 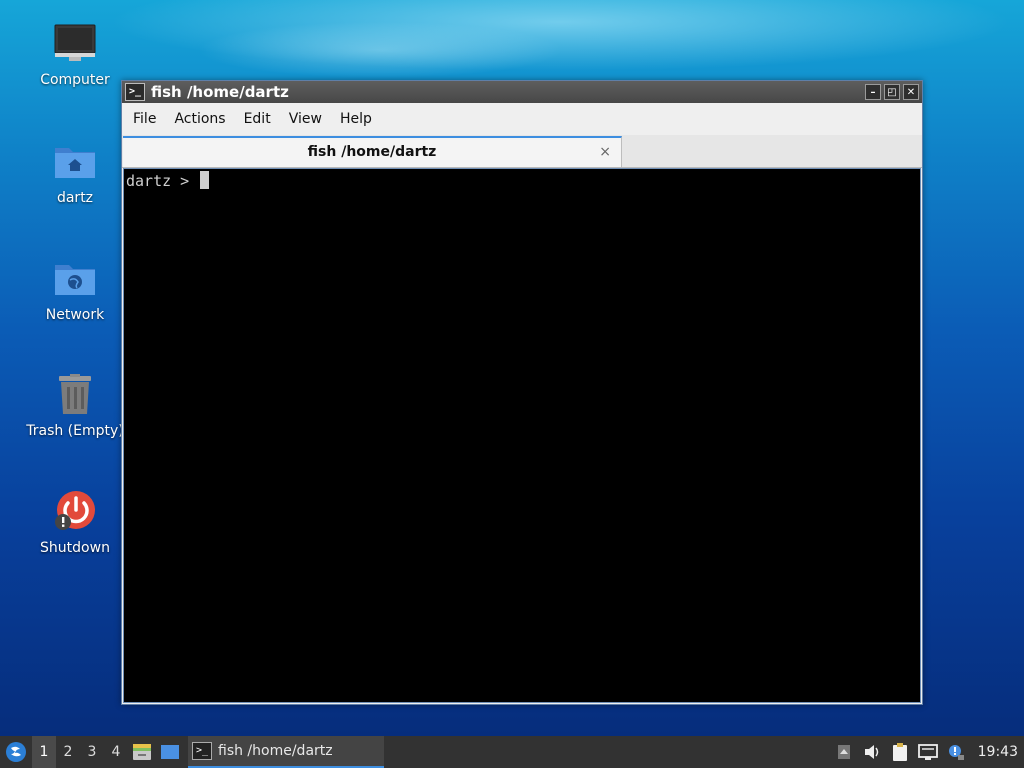 What do you see at coordinates (199, 119) in the screenshot?
I see `menu-actions: Actions` at bounding box center [199, 119].